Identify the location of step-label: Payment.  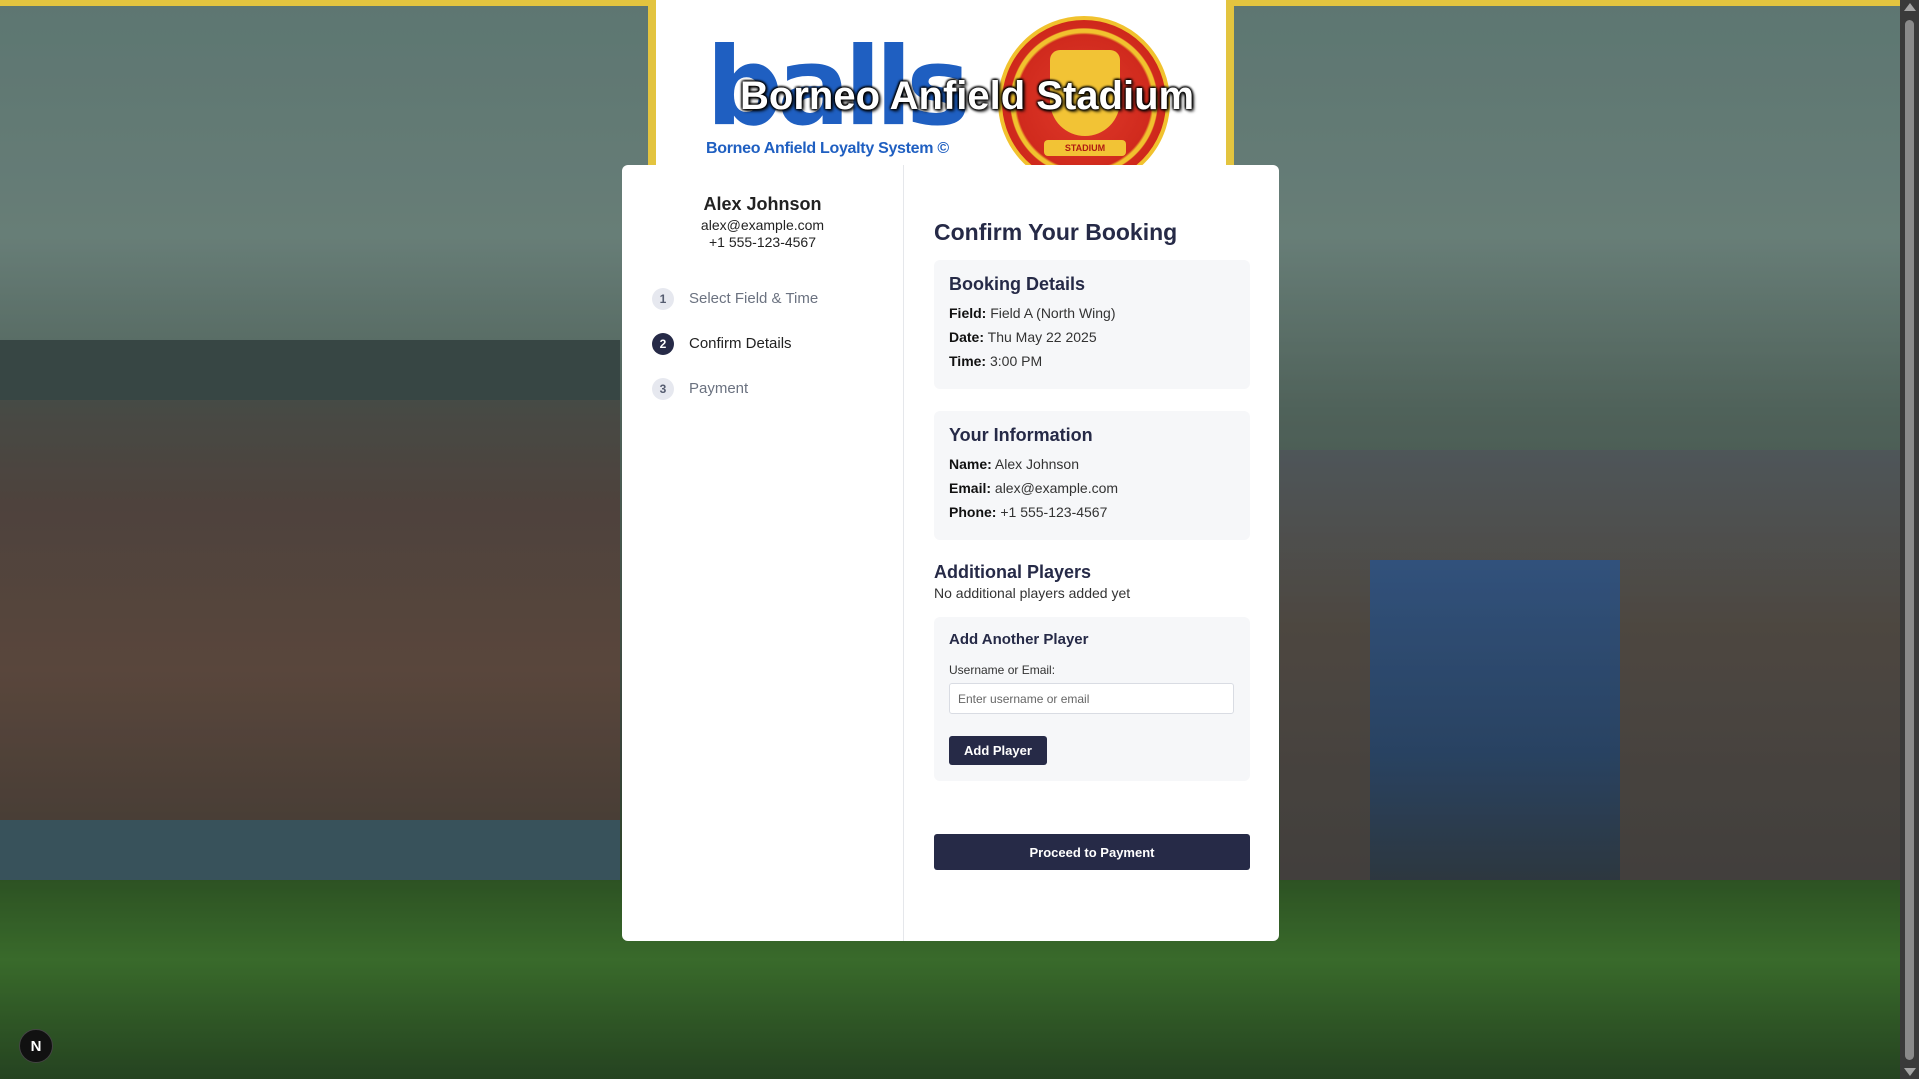
(719, 388).